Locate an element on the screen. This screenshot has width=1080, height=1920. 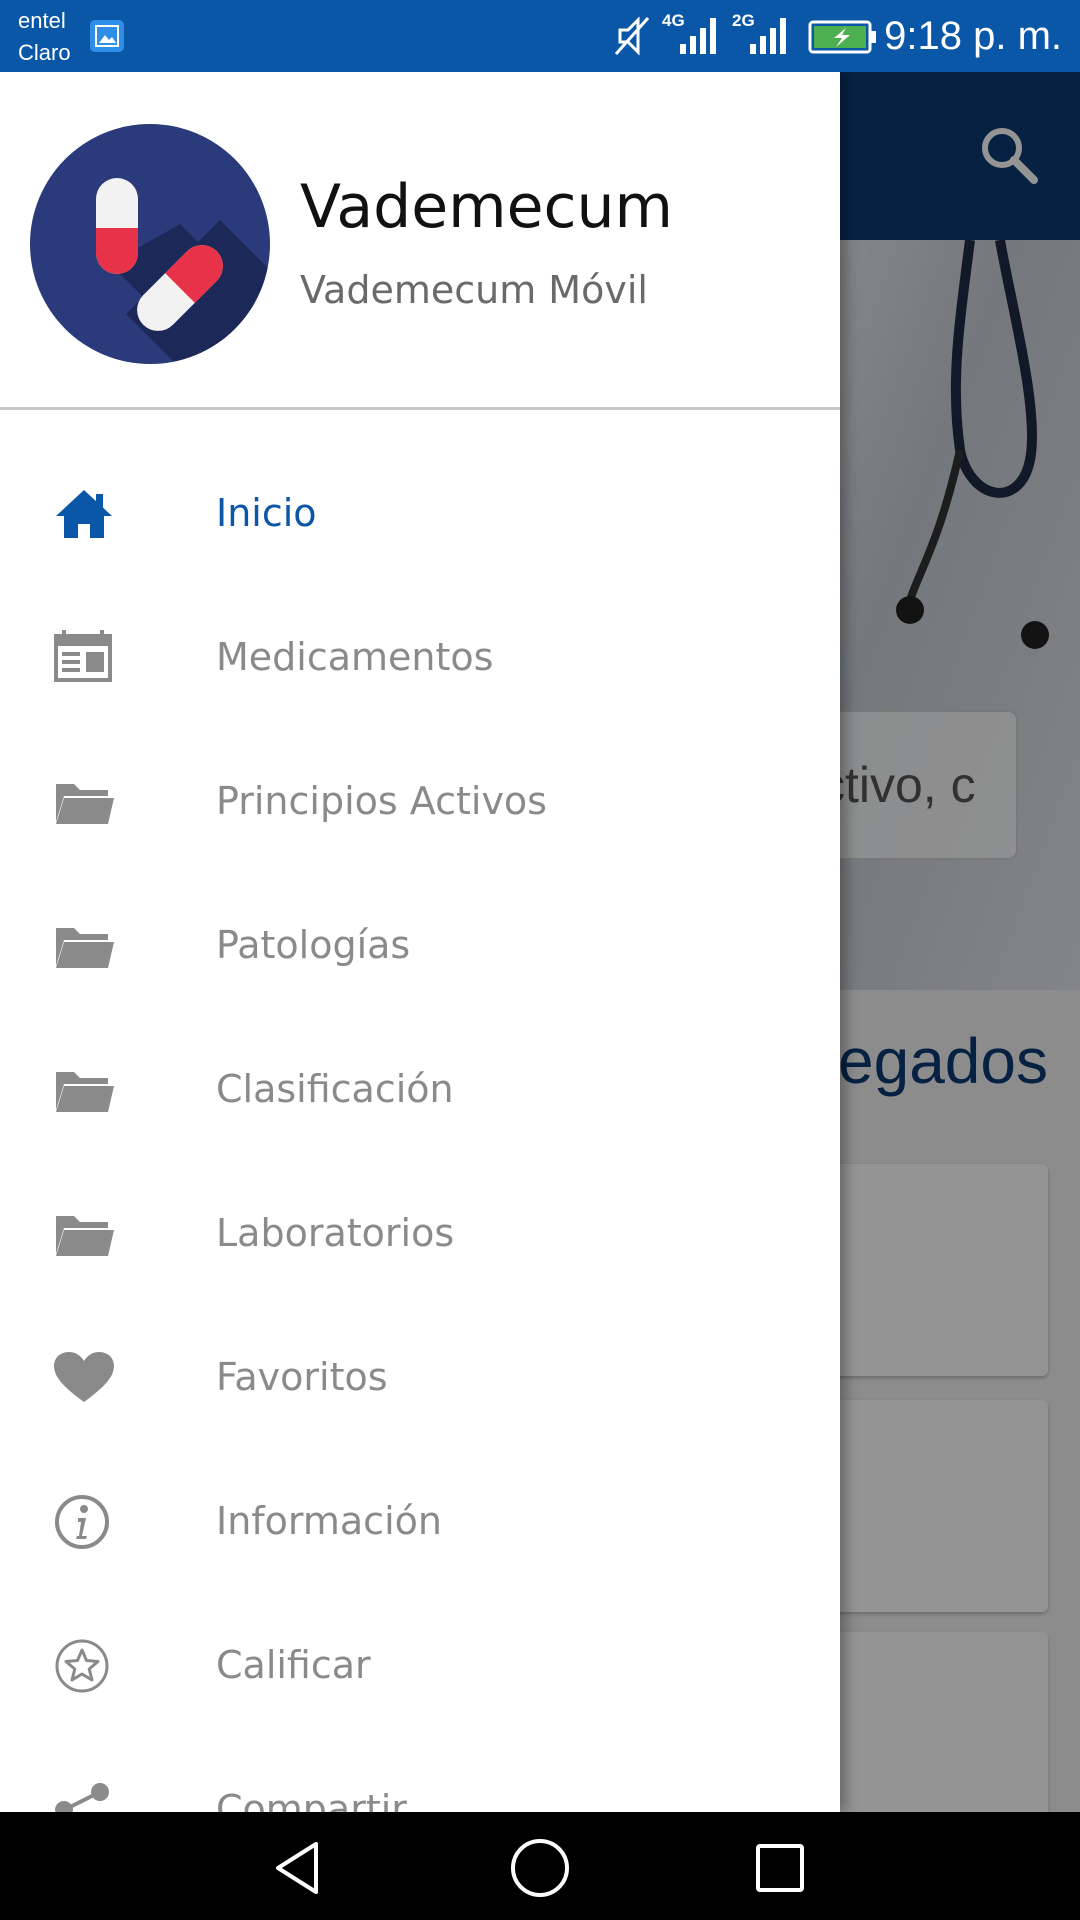
menu-item-clasificacion: Clasificación is located at coordinates (420, 1090).